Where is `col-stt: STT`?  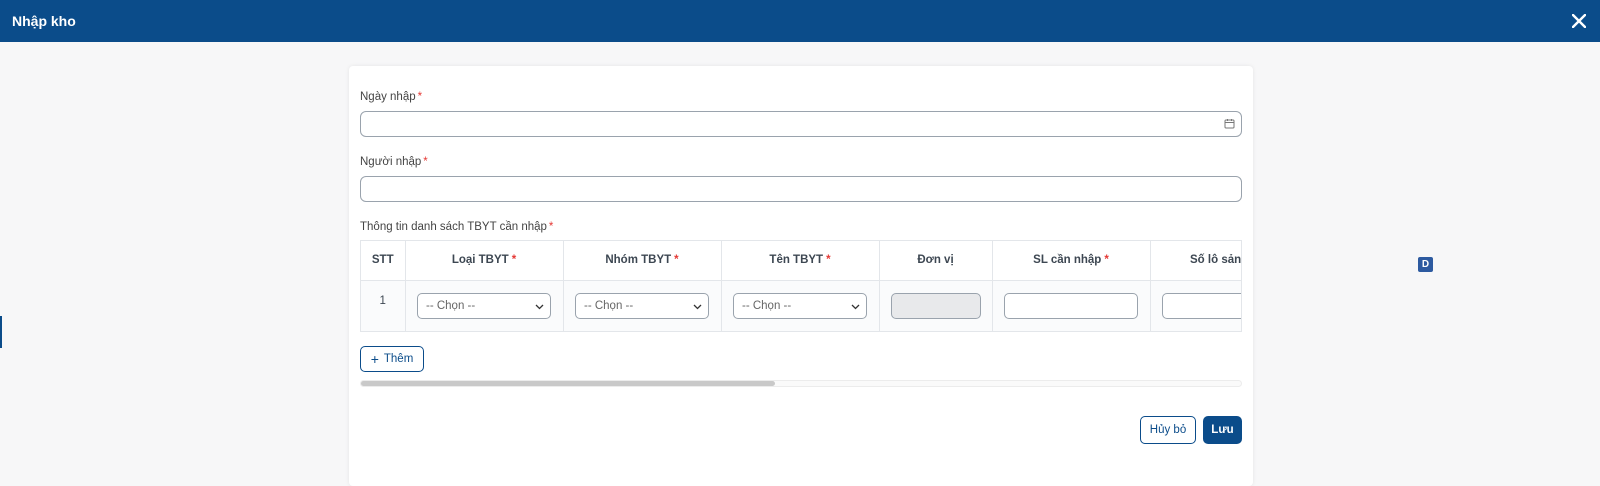
col-stt: STT is located at coordinates (383, 261).